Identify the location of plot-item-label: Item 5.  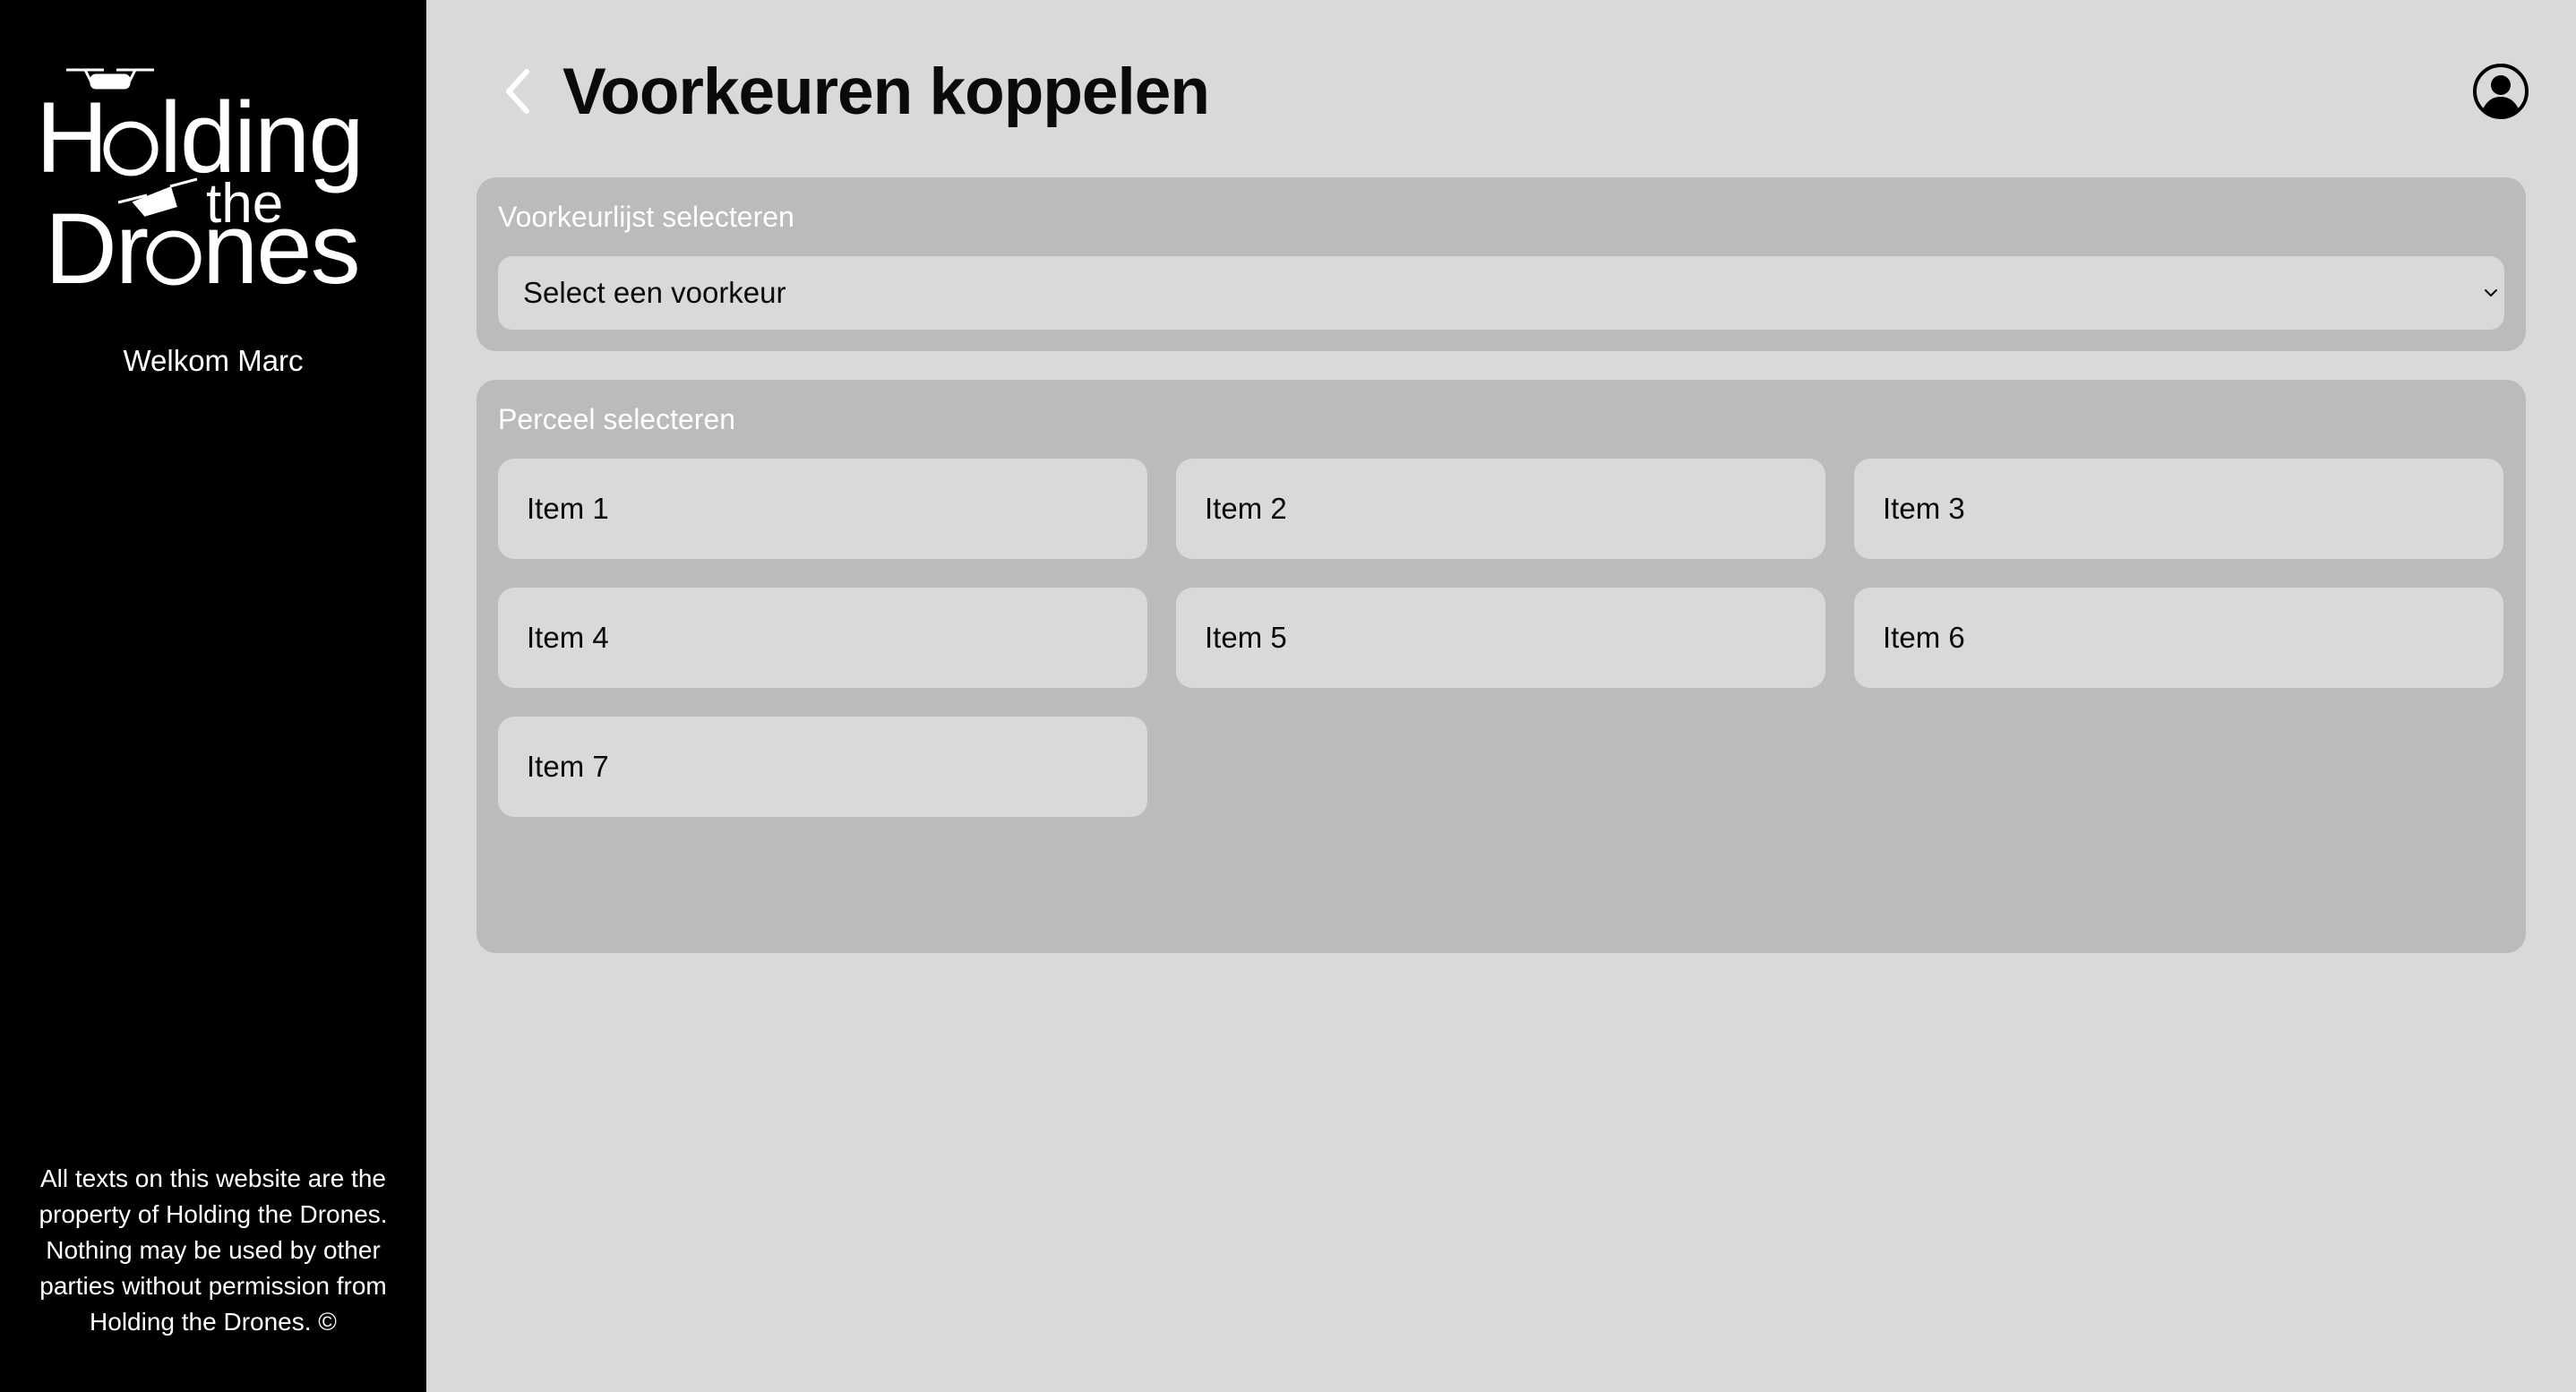
(1246, 637).